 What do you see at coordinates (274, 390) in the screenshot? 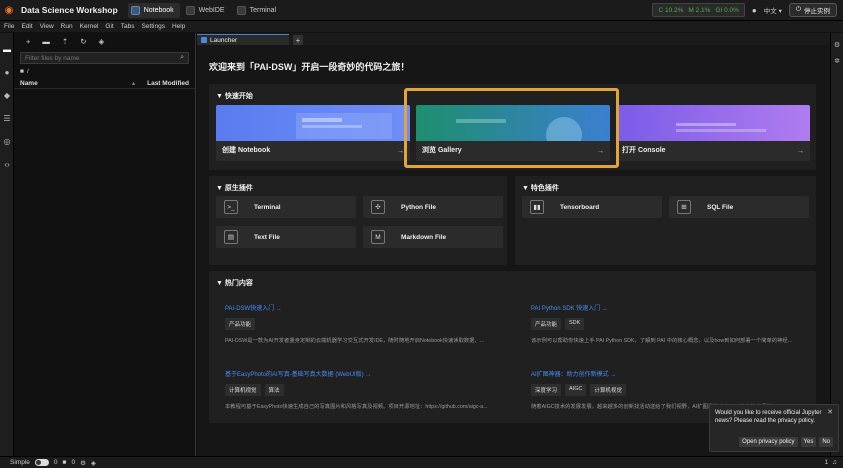
I see `tag: 算法` at bounding box center [274, 390].